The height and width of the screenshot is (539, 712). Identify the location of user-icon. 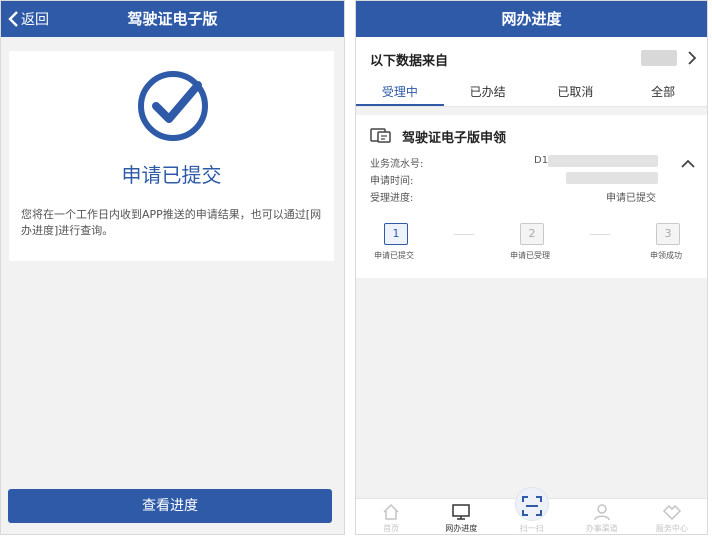
(601, 512).